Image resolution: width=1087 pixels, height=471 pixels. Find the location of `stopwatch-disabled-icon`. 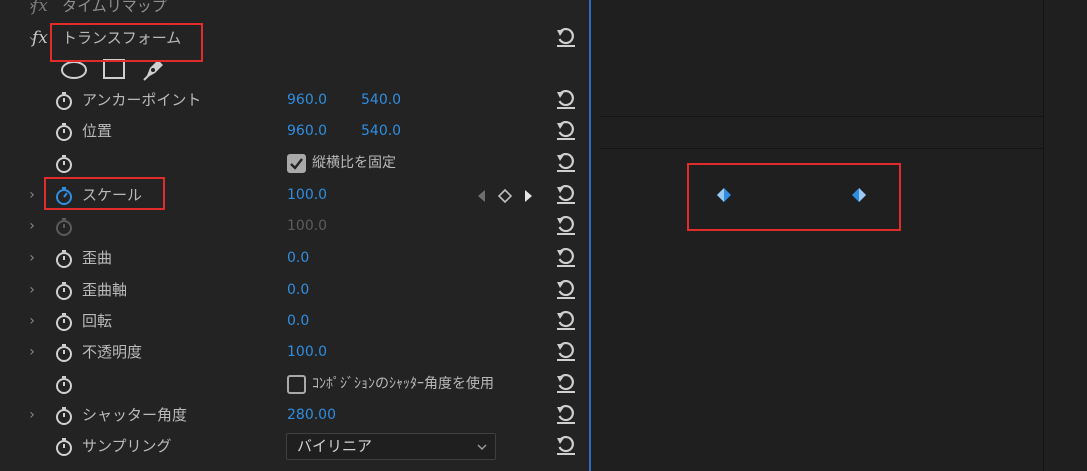

stopwatch-disabled-icon is located at coordinates (64, 227).